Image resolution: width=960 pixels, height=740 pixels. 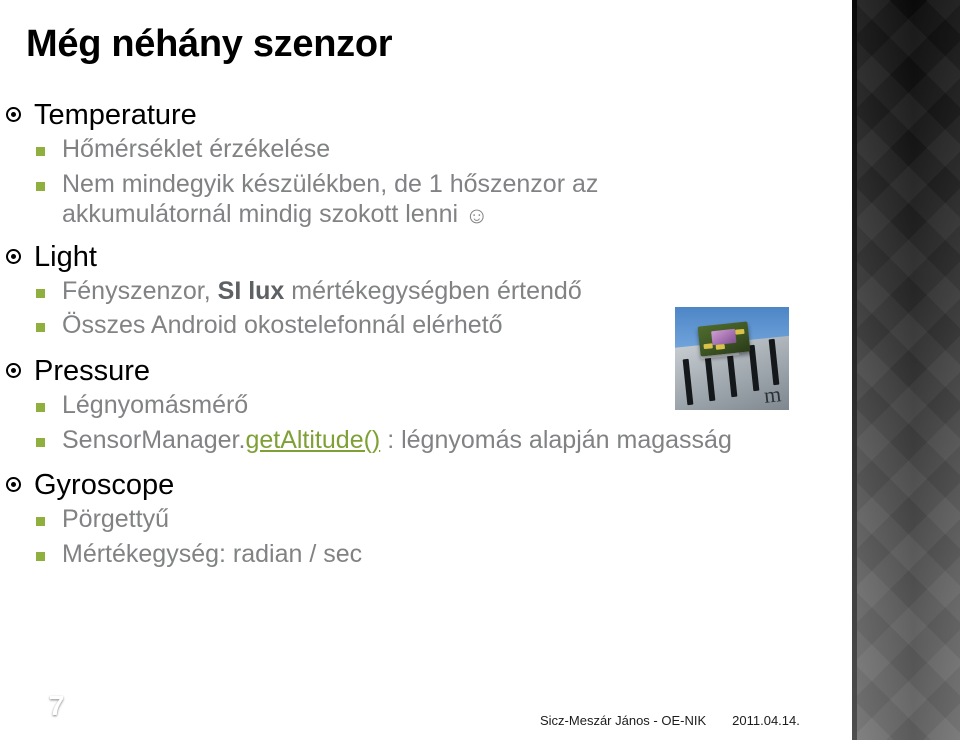 I want to click on slide-decorative-sidebar, so click(x=906, y=370).